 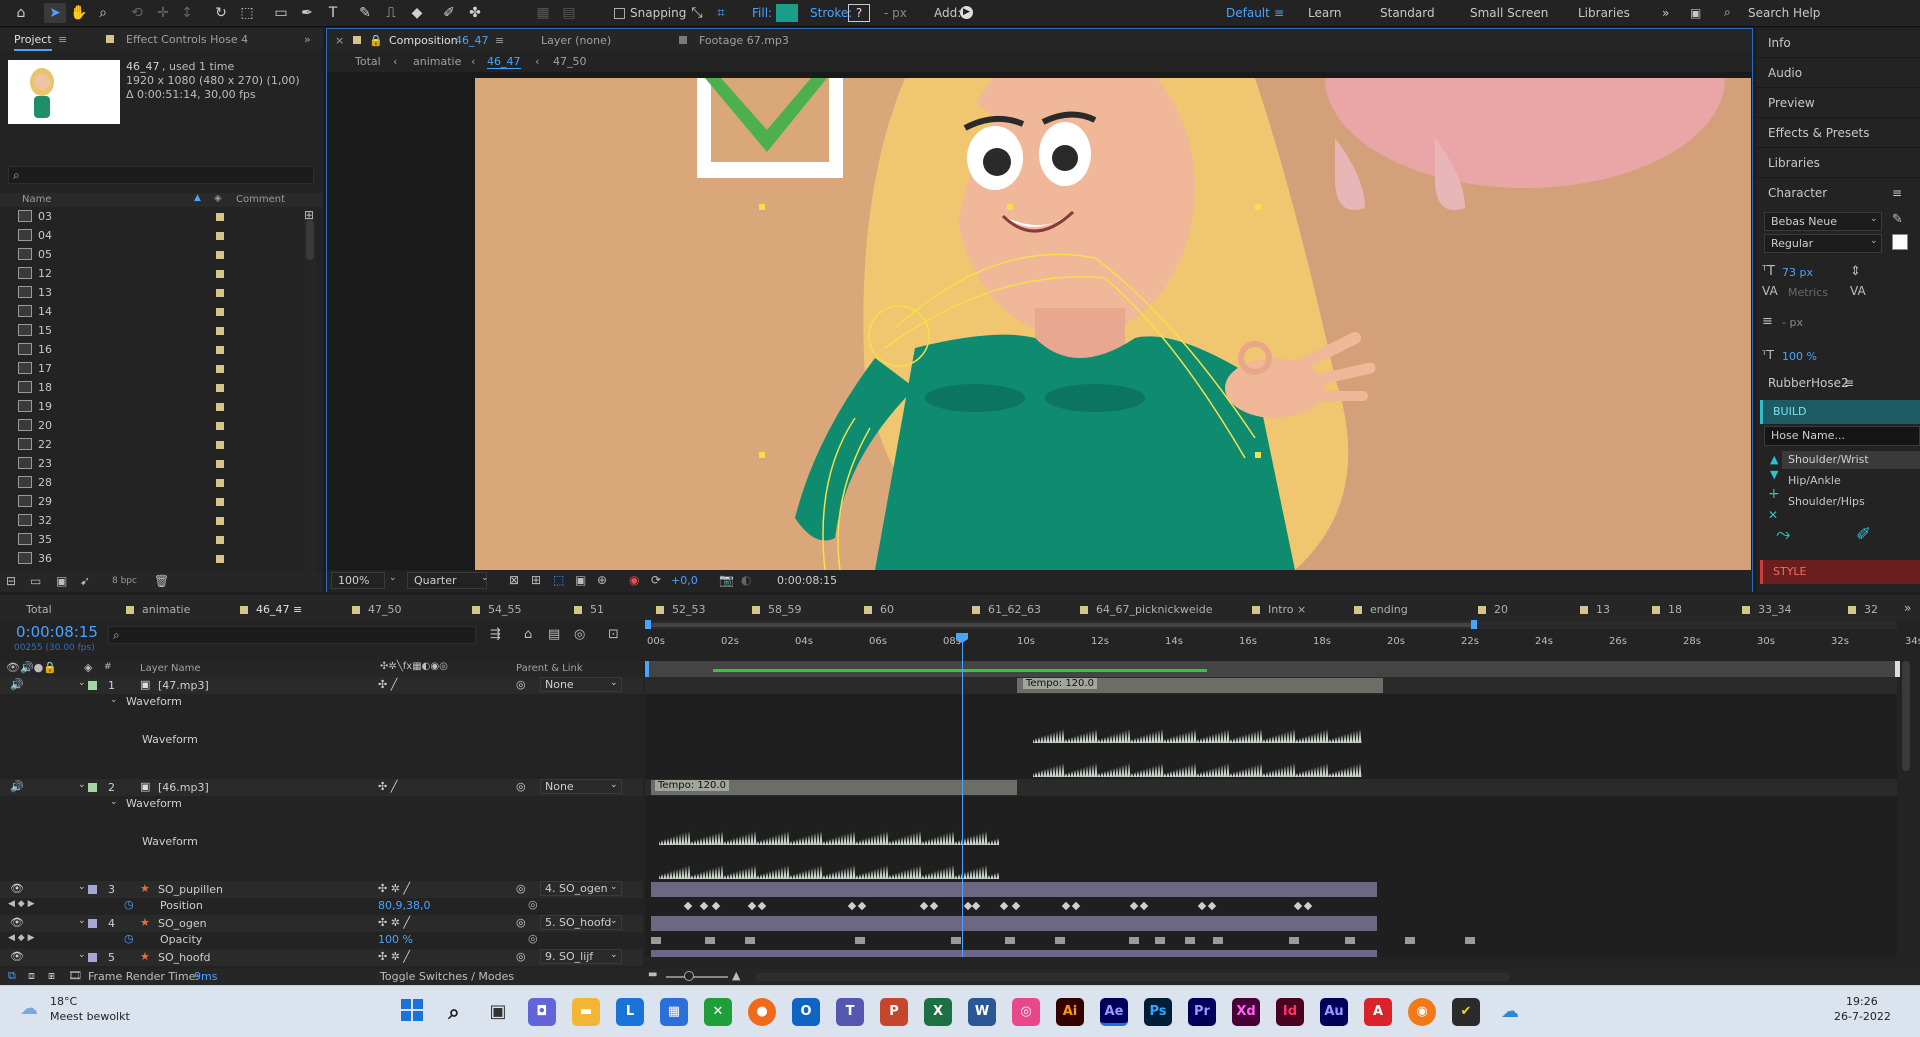 I want to click on outlook-icon: O, so click(x=806, y=1012).